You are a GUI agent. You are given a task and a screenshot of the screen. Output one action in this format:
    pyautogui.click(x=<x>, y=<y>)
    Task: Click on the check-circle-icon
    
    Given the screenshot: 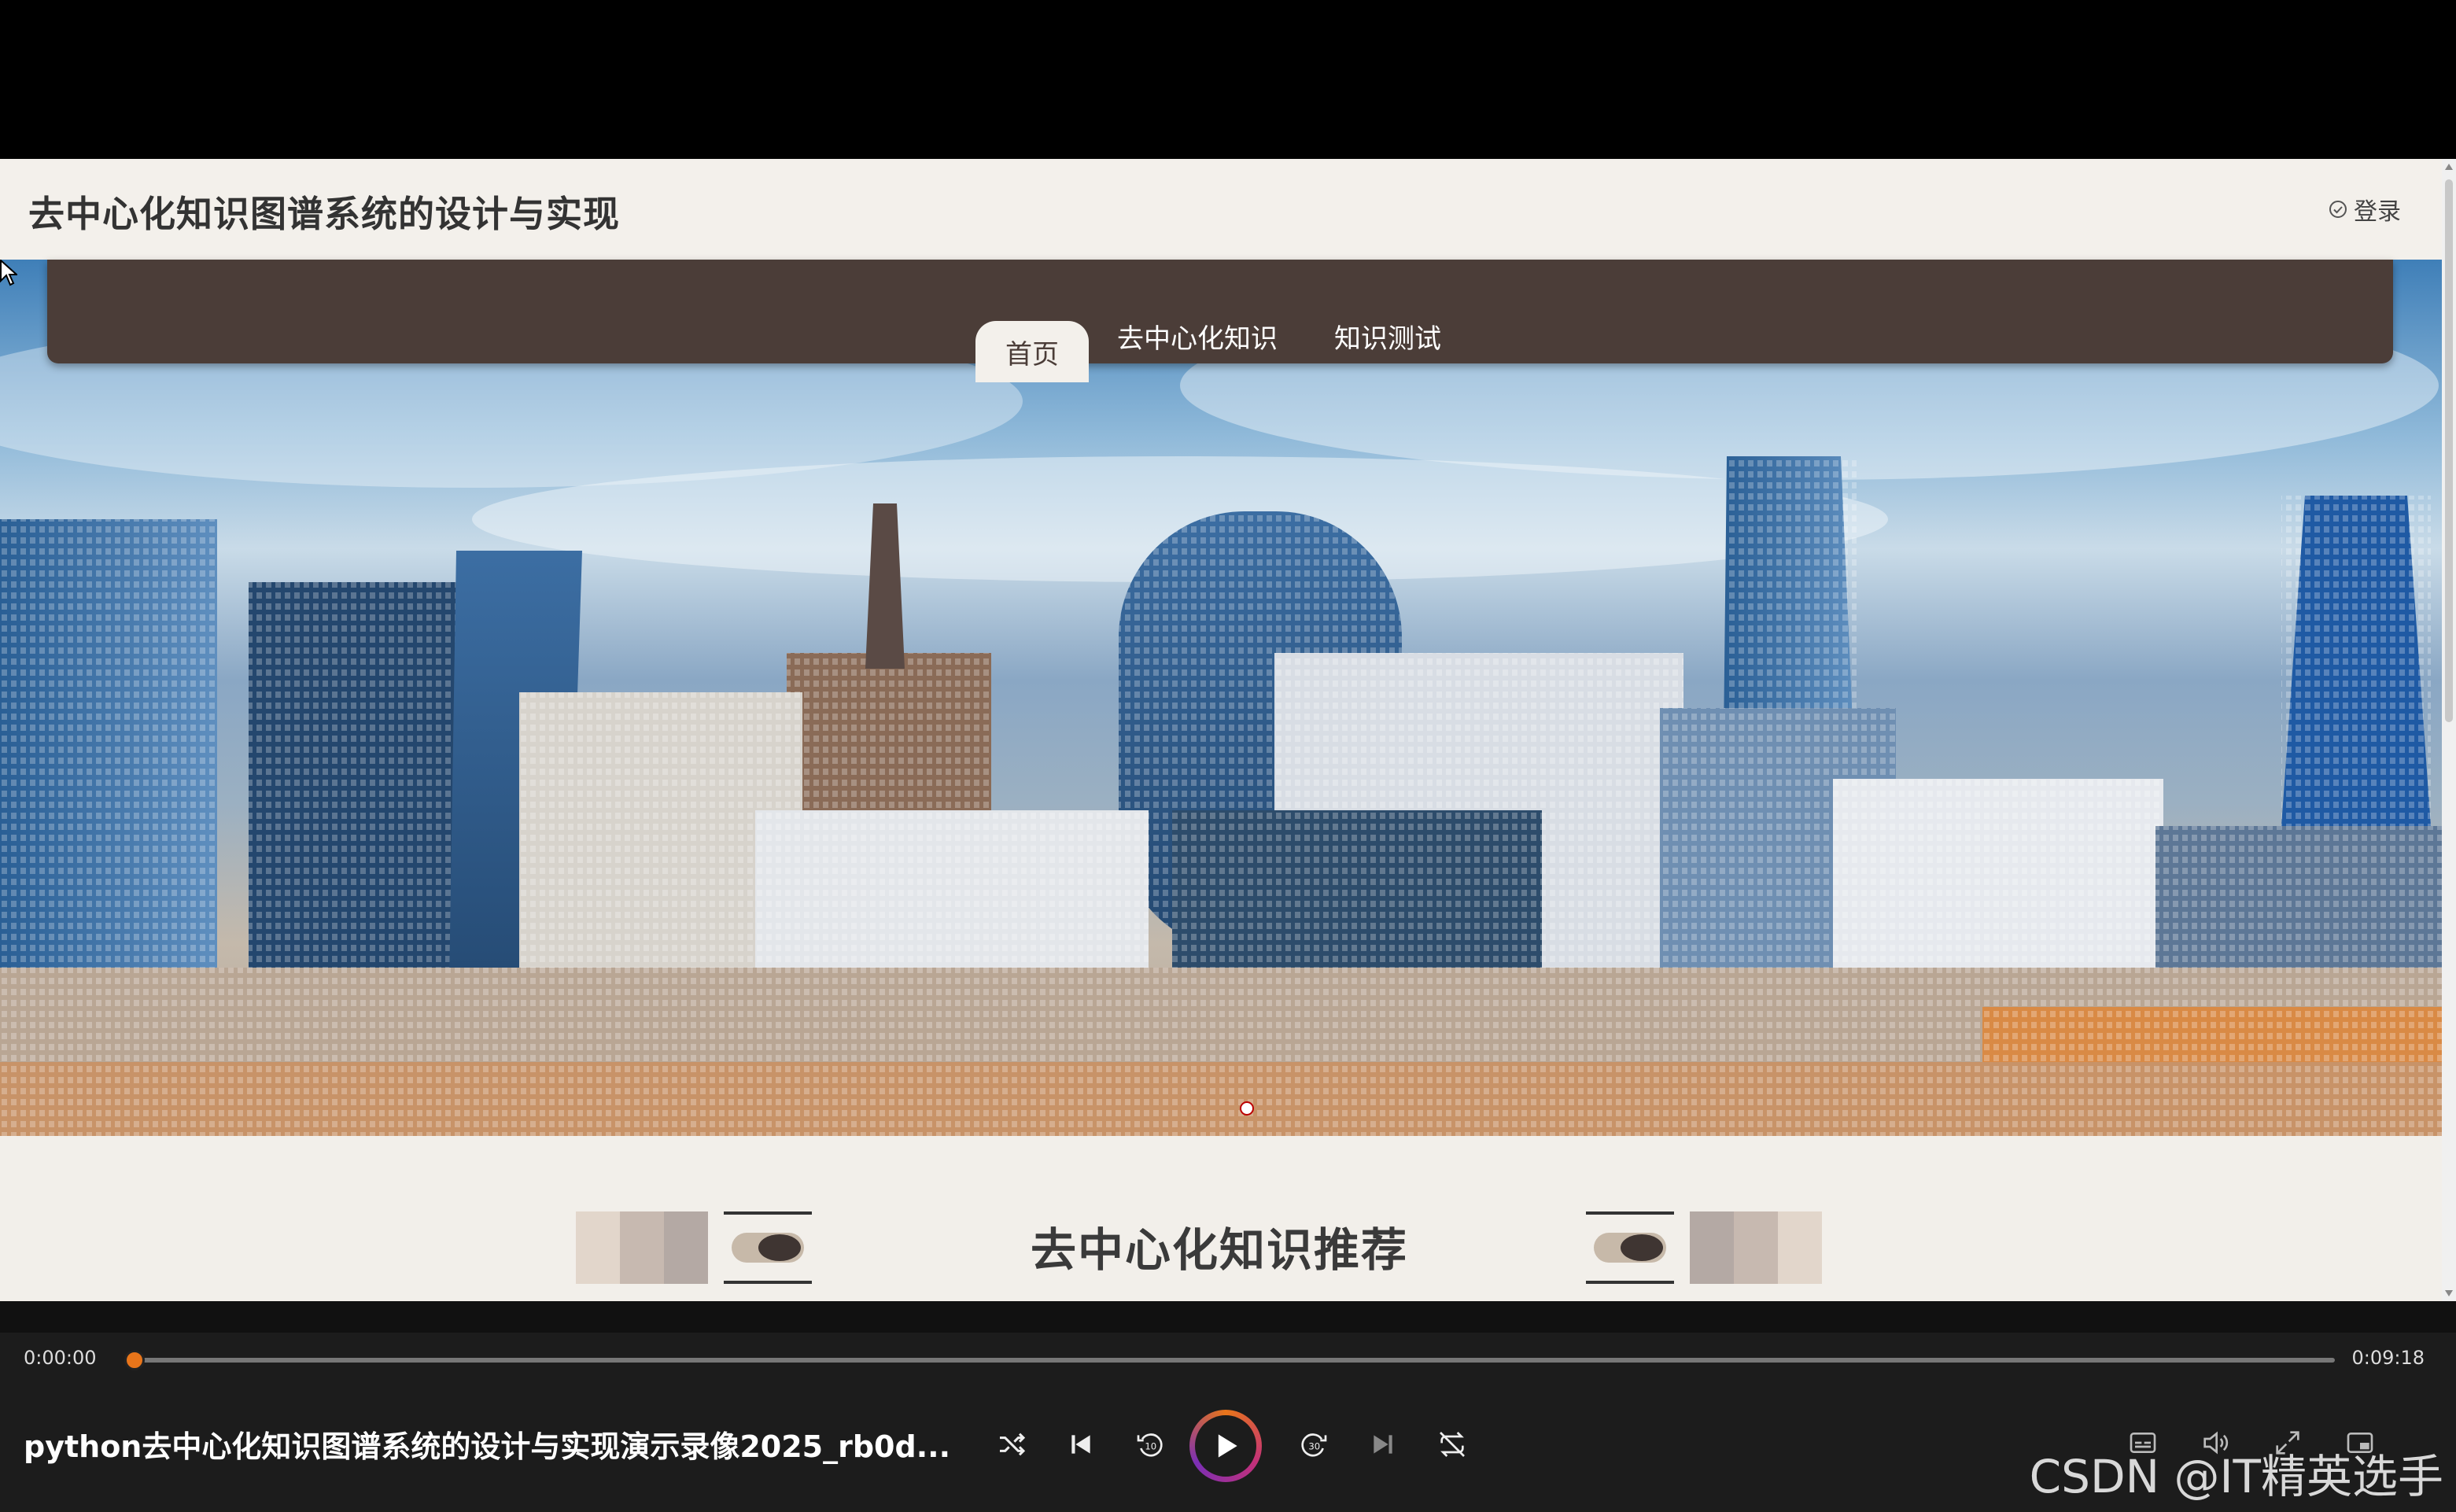 What is the action you would take?
    pyautogui.click(x=2338, y=209)
    